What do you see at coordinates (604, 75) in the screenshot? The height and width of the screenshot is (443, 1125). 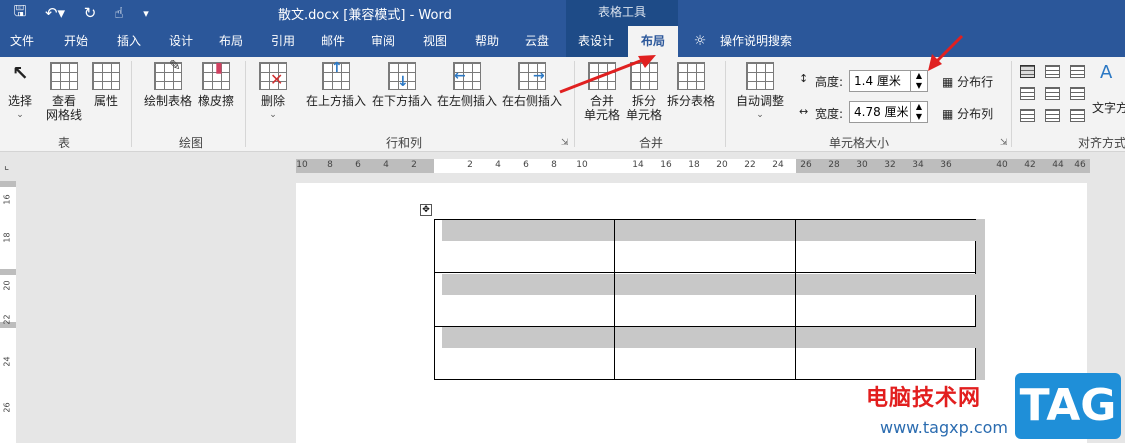 I see `arrow-to-layout-tab` at bounding box center [604, 75].